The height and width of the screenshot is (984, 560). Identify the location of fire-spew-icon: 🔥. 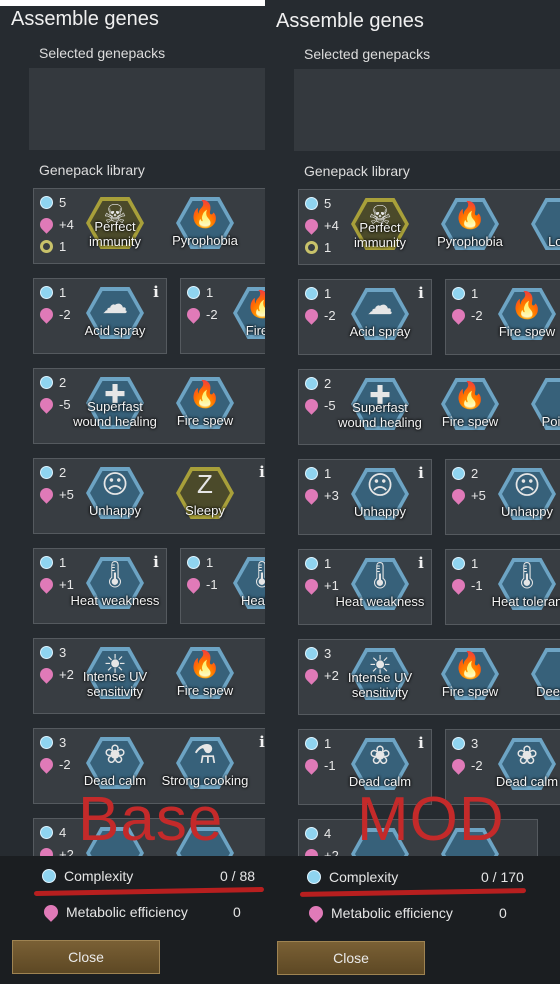
(255, 304).